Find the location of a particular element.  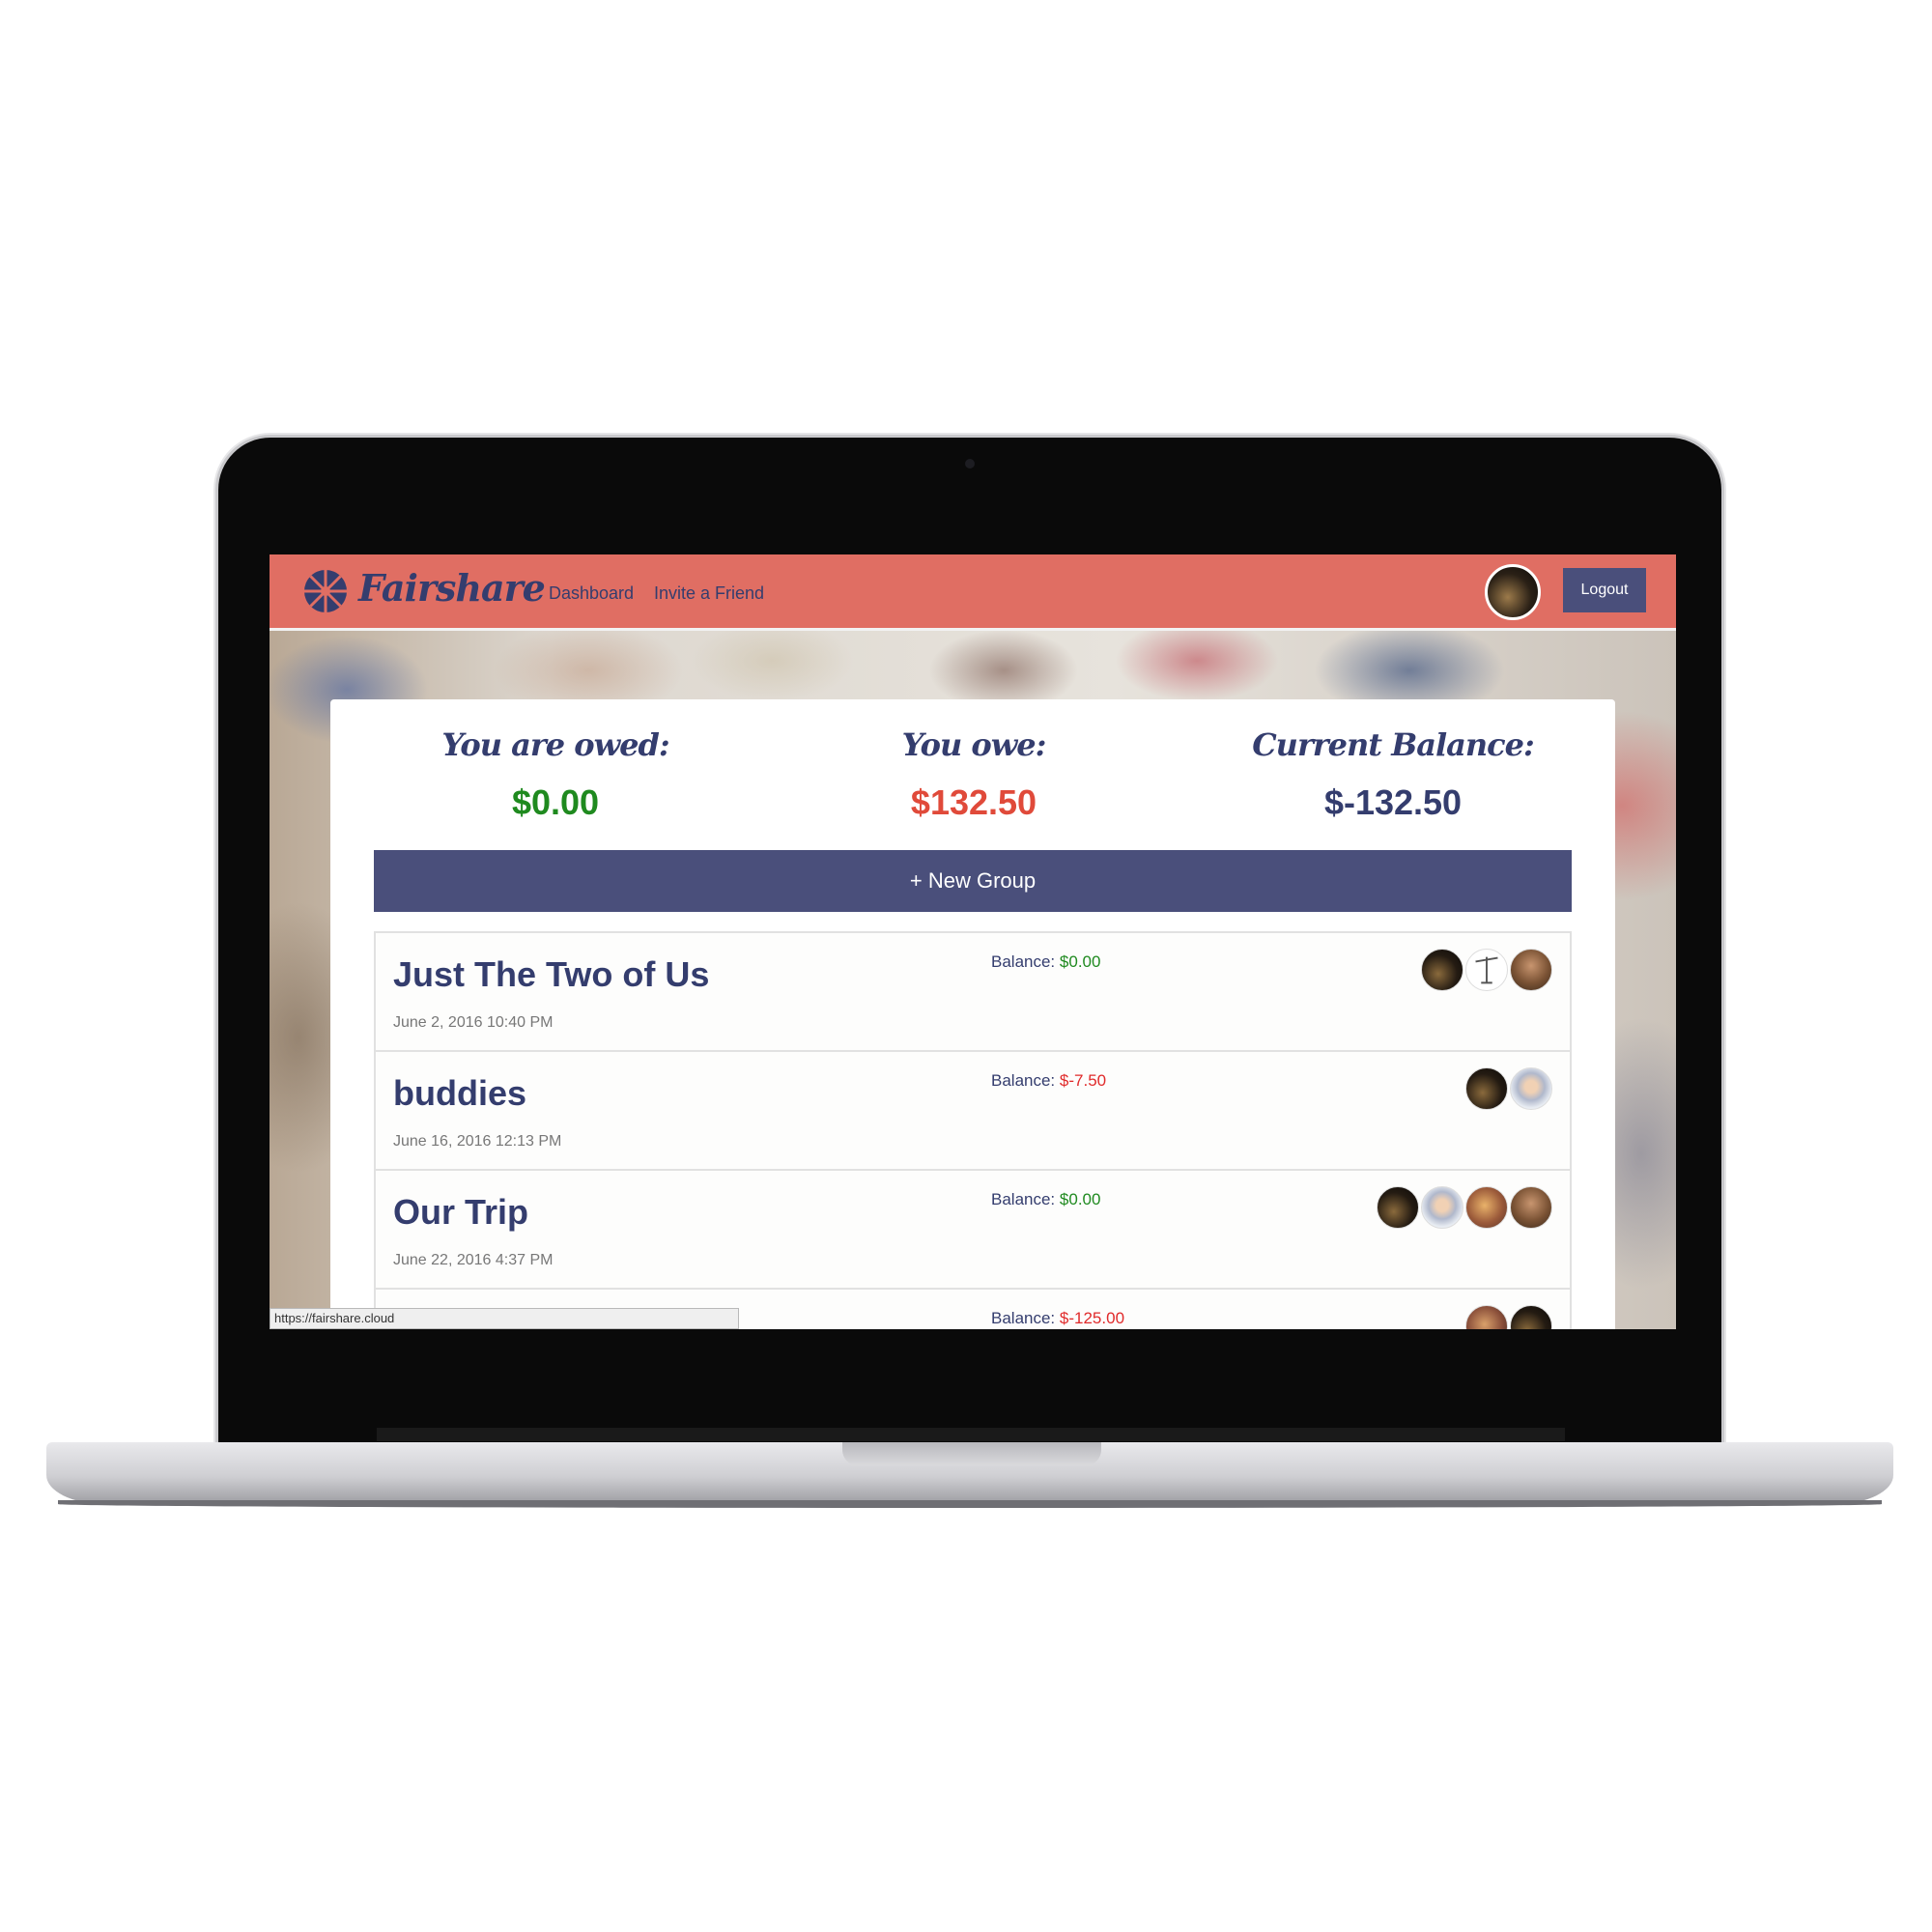

group-date: June 16, 2016 12:13 PM is located at coordinates (477, 1141).